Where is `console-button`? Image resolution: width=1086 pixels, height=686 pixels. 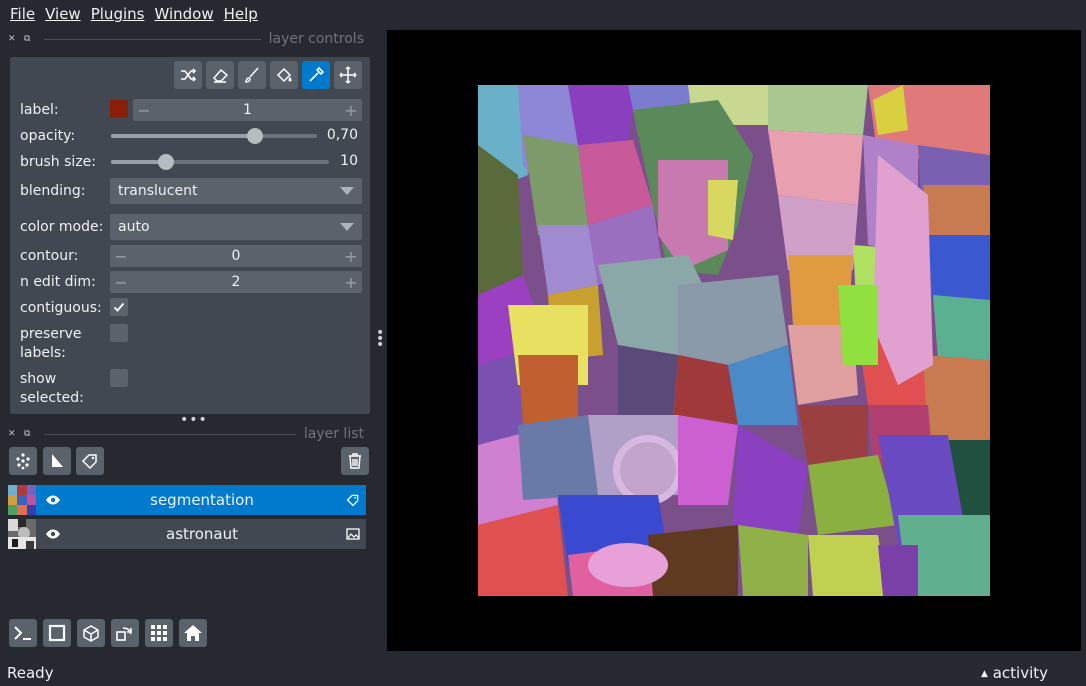 console-button is located at coordinates (23, 633).